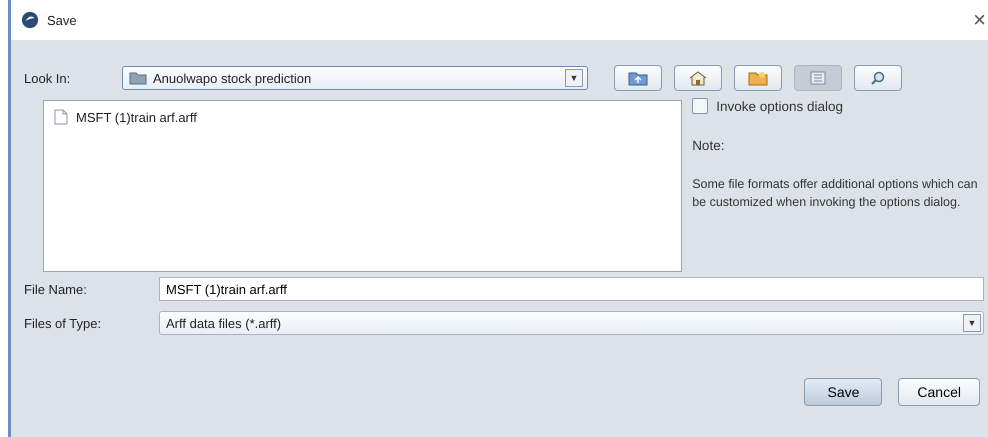 This screenshot has height=437, width=988. What do you see at coordinates (709, 145) in the screenshot?
I see `note-title: Note:` at bounding box center [709, 145].